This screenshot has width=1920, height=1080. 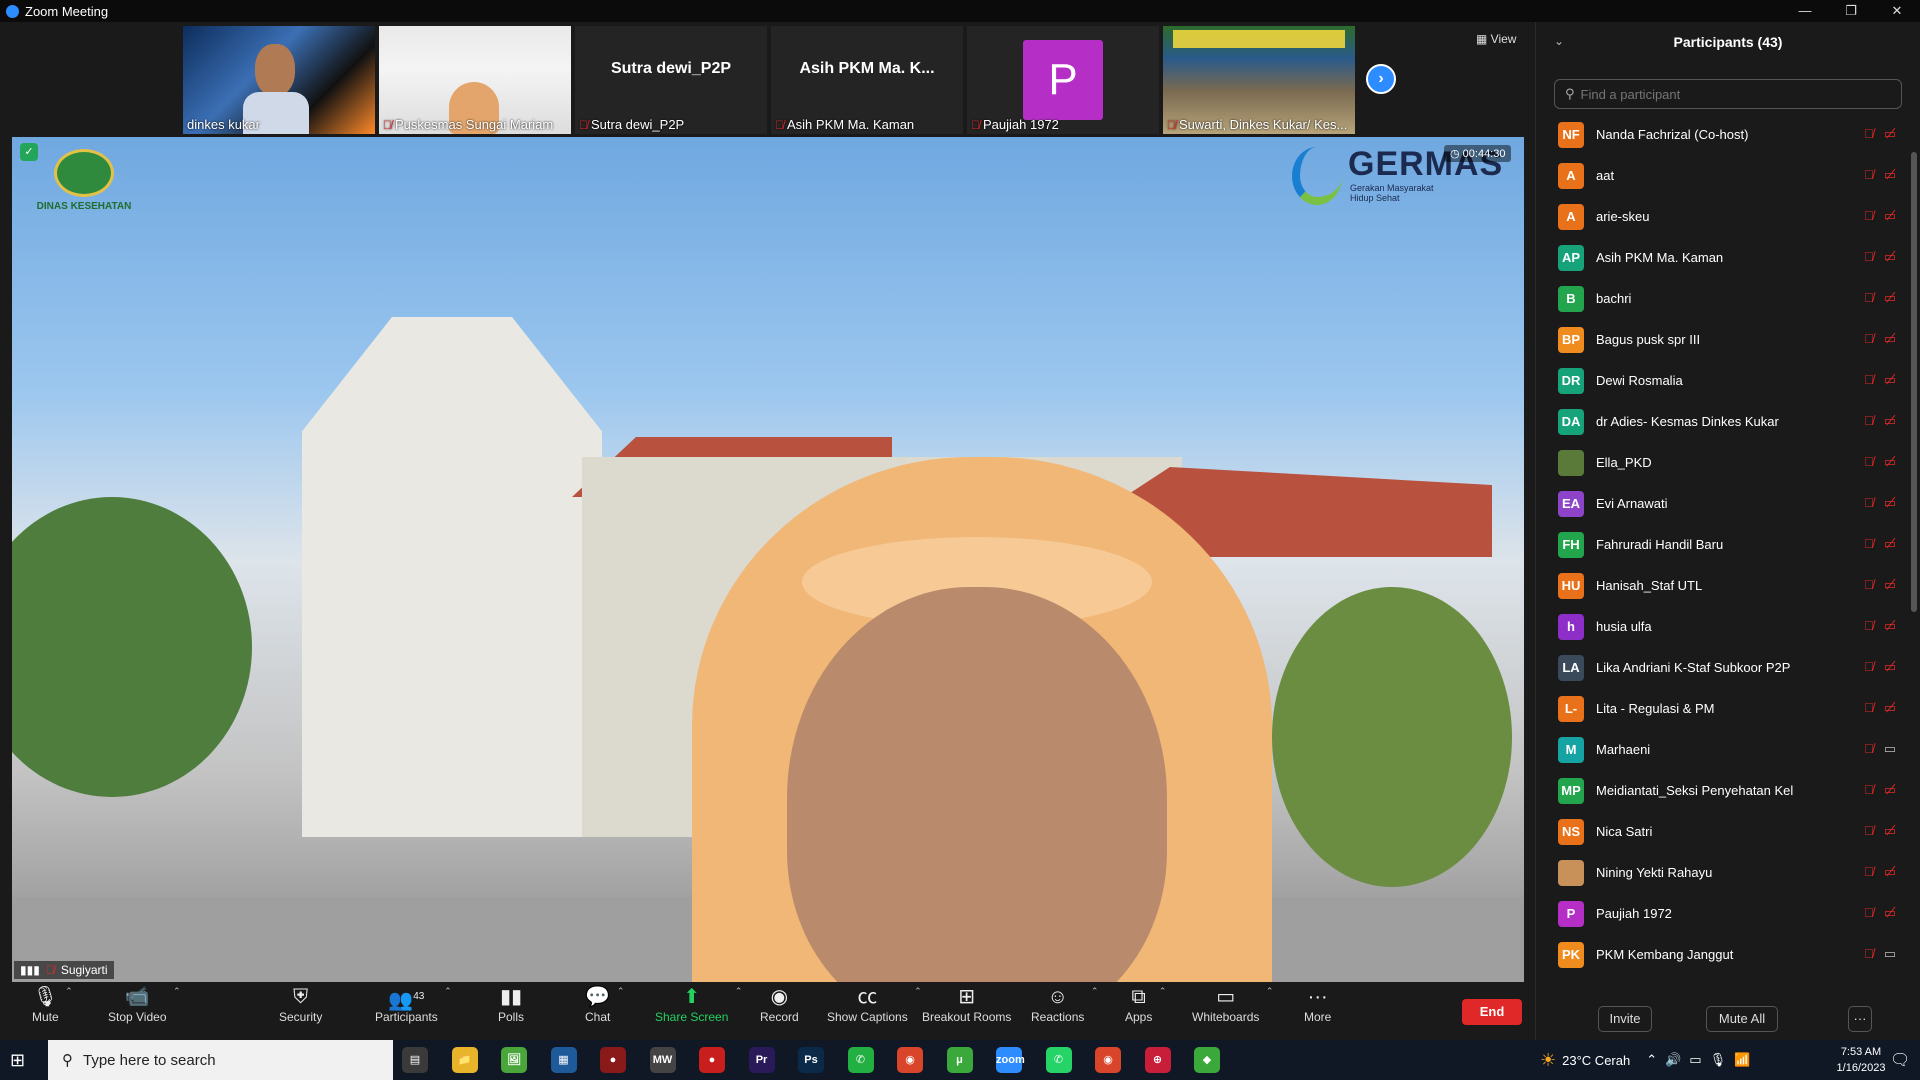 I want to click on video-tile: Asih PKM Ma. K... 🎙̸ Asih PKM Ma. Kaman, so click(x=867, y=80).